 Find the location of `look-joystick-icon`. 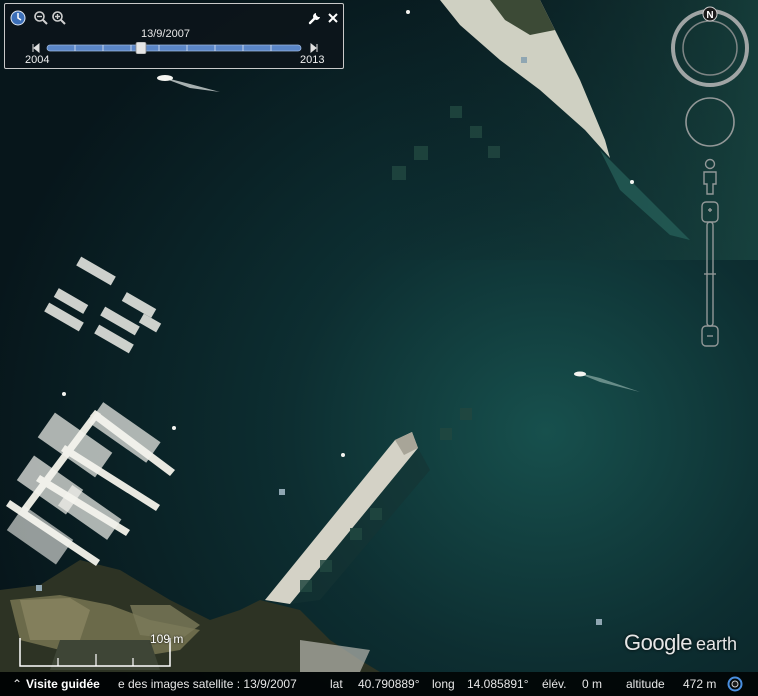

look-joystick-icon is located at coordinates (710, 122).